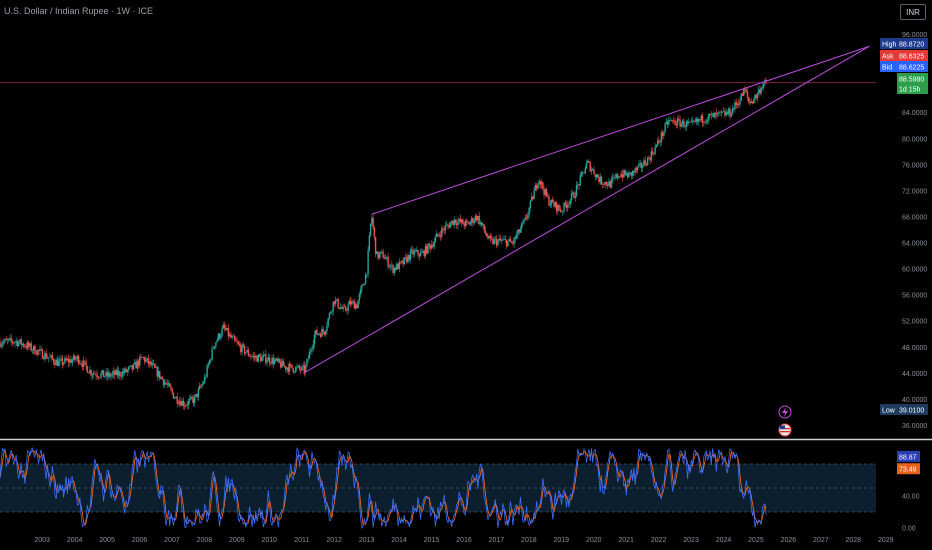 The width and height of the screenshot is (932, 550). I want to click on price-tick-label: 36.0000, so click(914, 426).